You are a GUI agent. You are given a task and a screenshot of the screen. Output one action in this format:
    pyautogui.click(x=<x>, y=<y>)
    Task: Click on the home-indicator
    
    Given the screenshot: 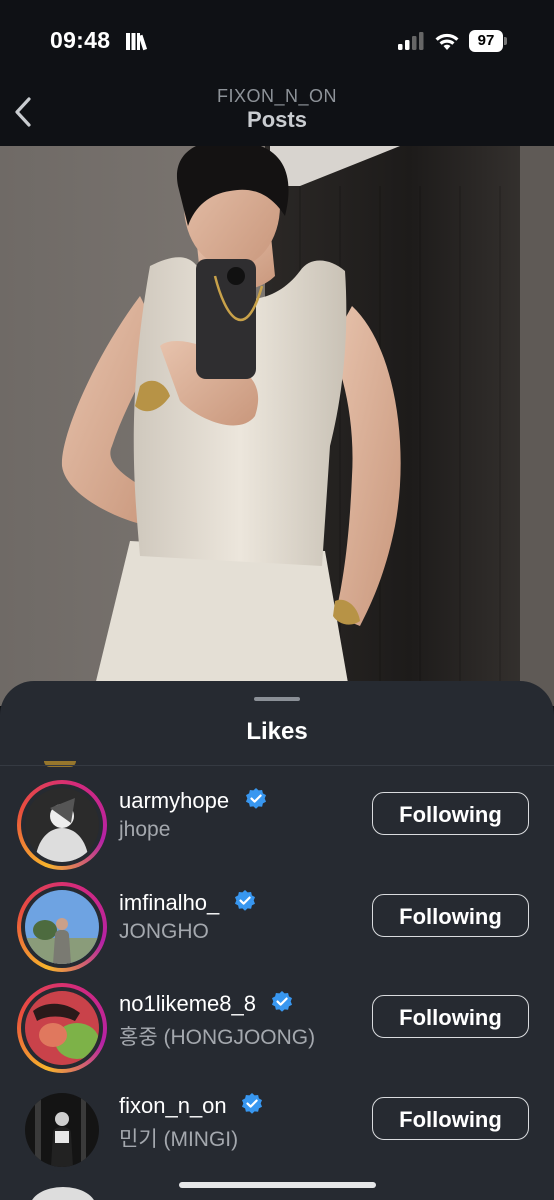 What is the action you would take?
    pyautogui.click(x=277, y=1185)
    